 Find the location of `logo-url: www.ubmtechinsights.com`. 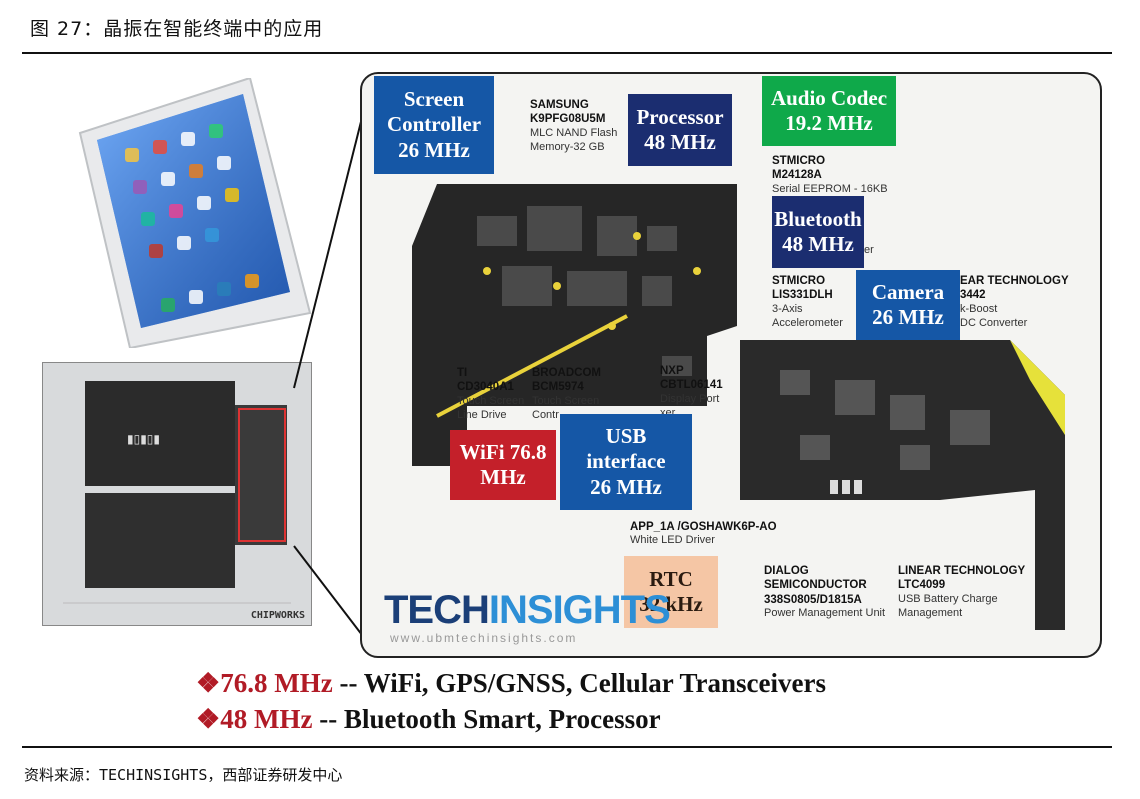

logo-url: www.ubmtechinsights.com is located at coordinates (484, 638).